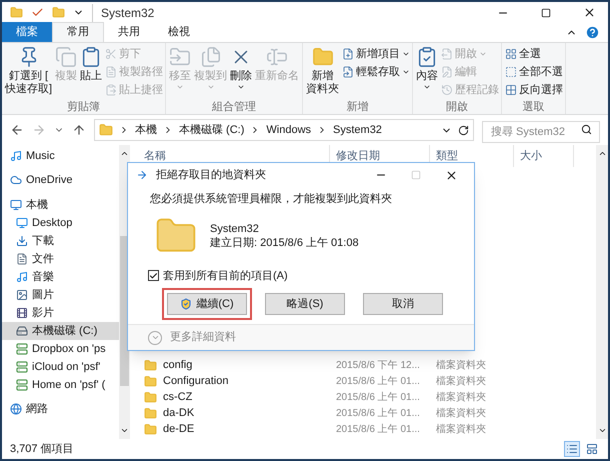 This screenshot has width=610, height=461. I want to click on check-icon, so click(153, 275).